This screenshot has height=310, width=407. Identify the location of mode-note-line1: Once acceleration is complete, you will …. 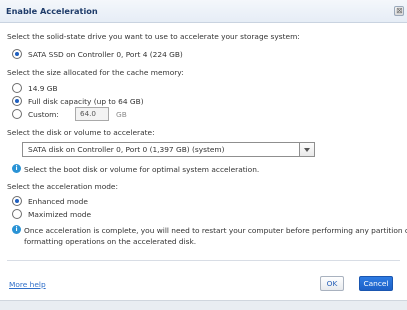
(215, 230).